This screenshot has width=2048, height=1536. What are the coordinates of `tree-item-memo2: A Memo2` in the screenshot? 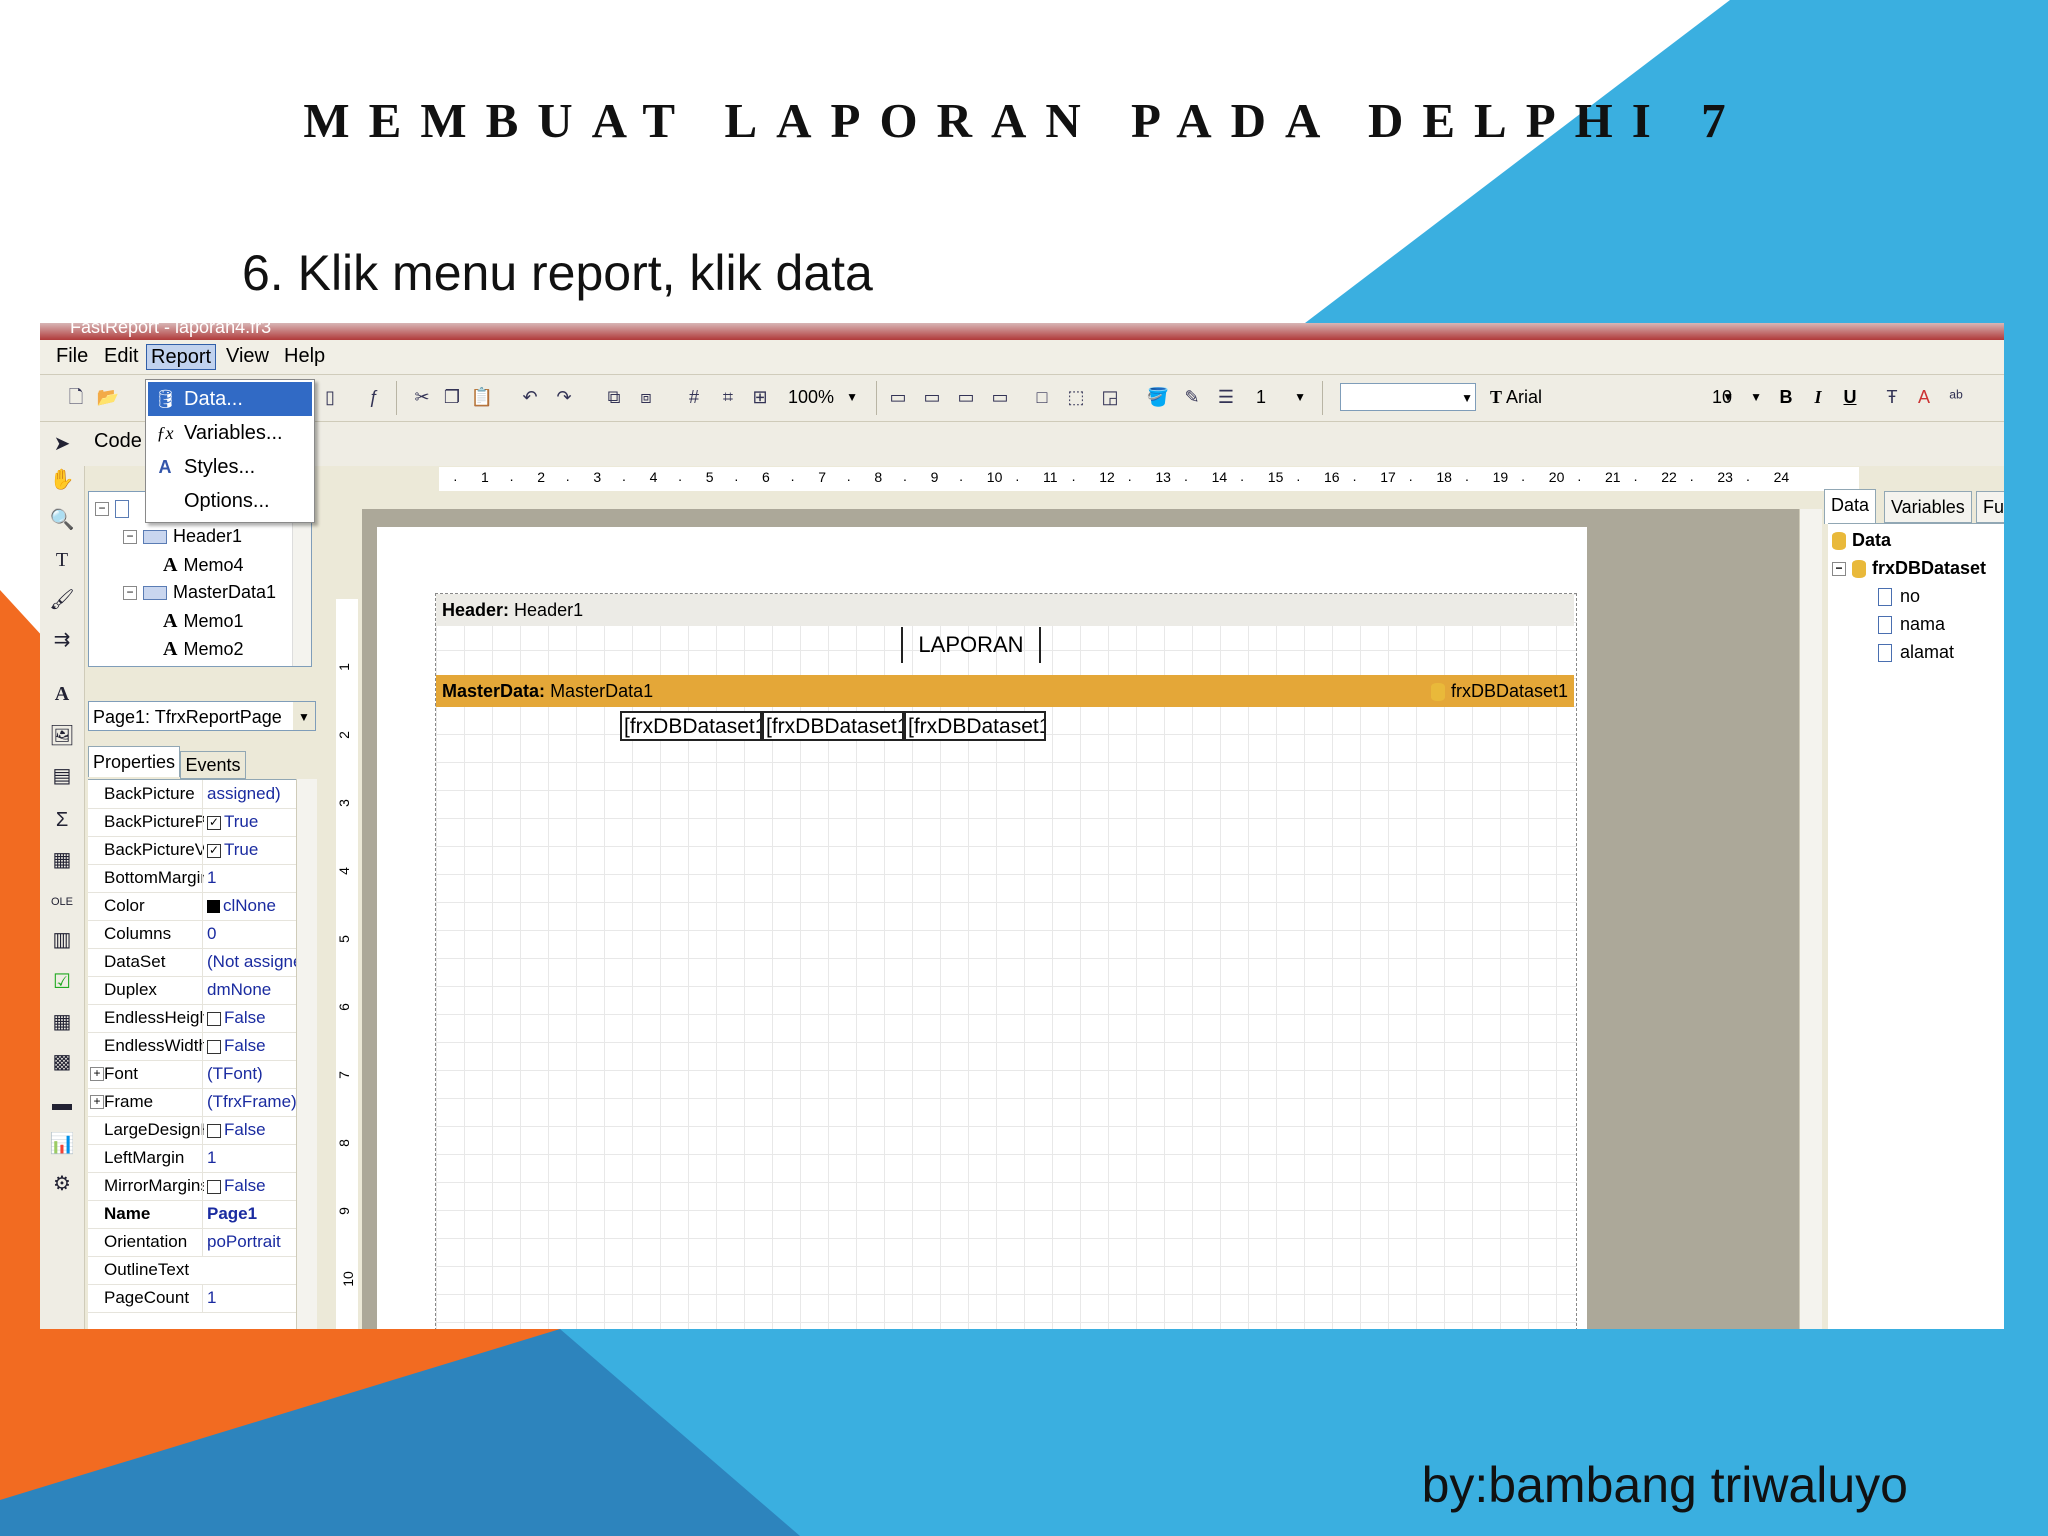 It's located at (203, 649).